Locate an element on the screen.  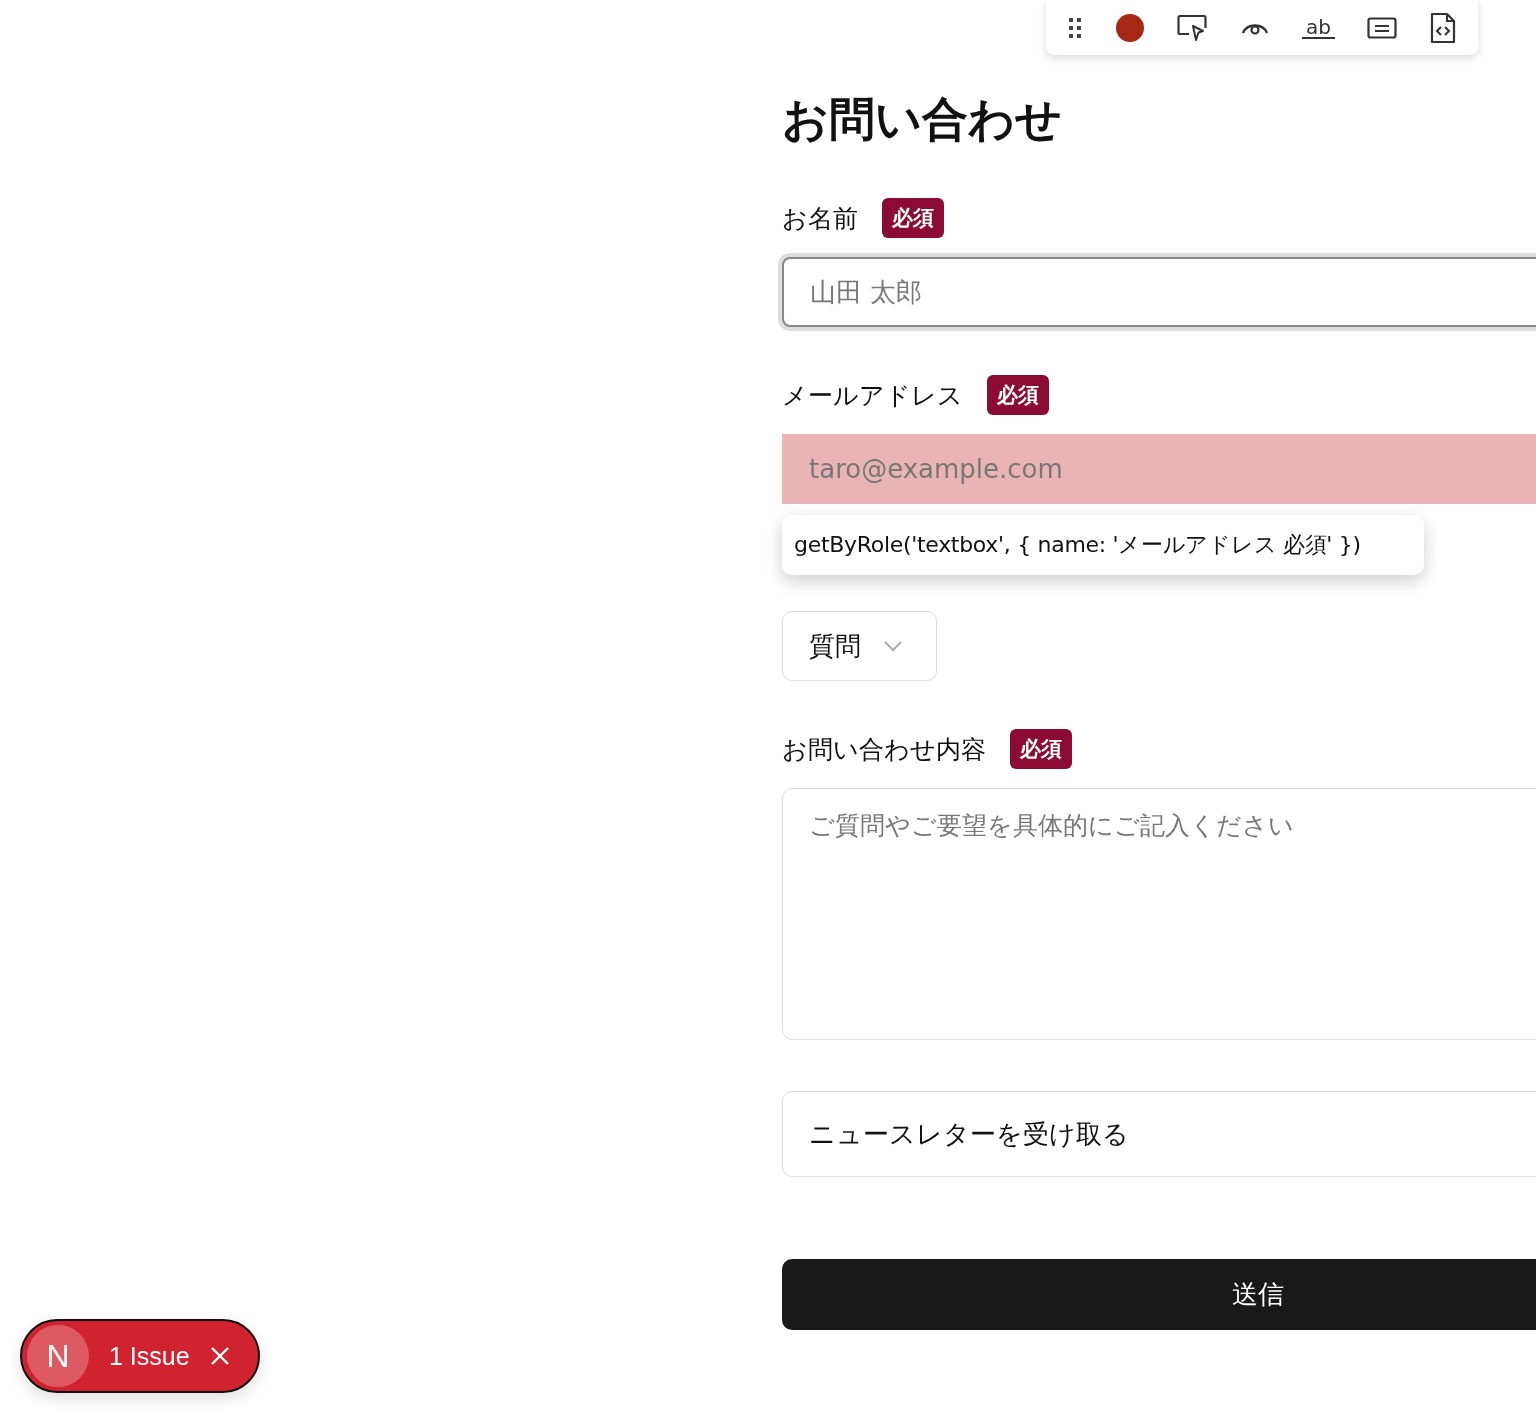
message-textarea: ご質問やご要望を具体的にご記入ください is located at coordinates (1159, 914).